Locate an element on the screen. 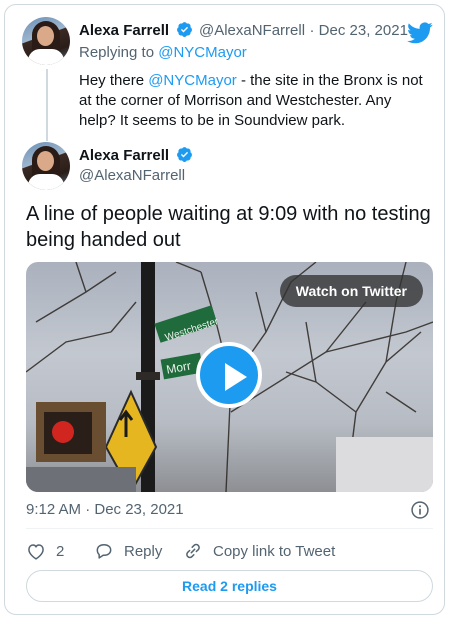 This screenshot has width=451, height=621. mention-link: @NYCMayor is located at coordinates (192, 80).